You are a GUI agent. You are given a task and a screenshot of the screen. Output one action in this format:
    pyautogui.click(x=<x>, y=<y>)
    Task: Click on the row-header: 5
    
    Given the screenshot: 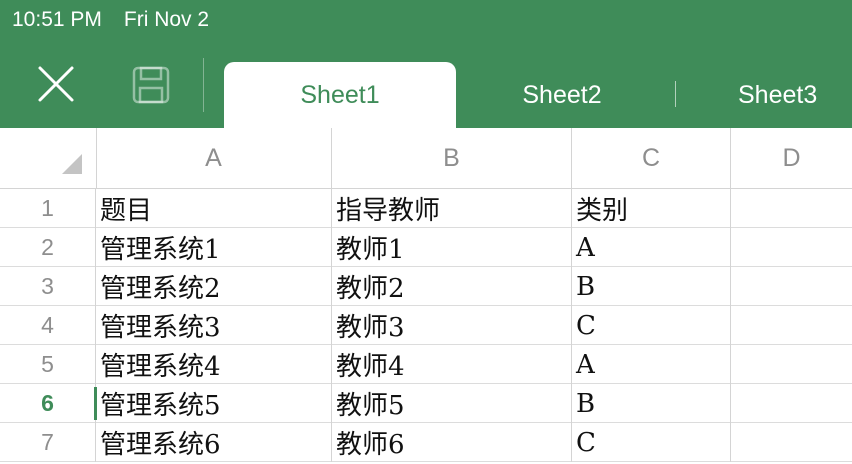 What is the action you would take?
    pyautogui.click(x=48, y=364)
    